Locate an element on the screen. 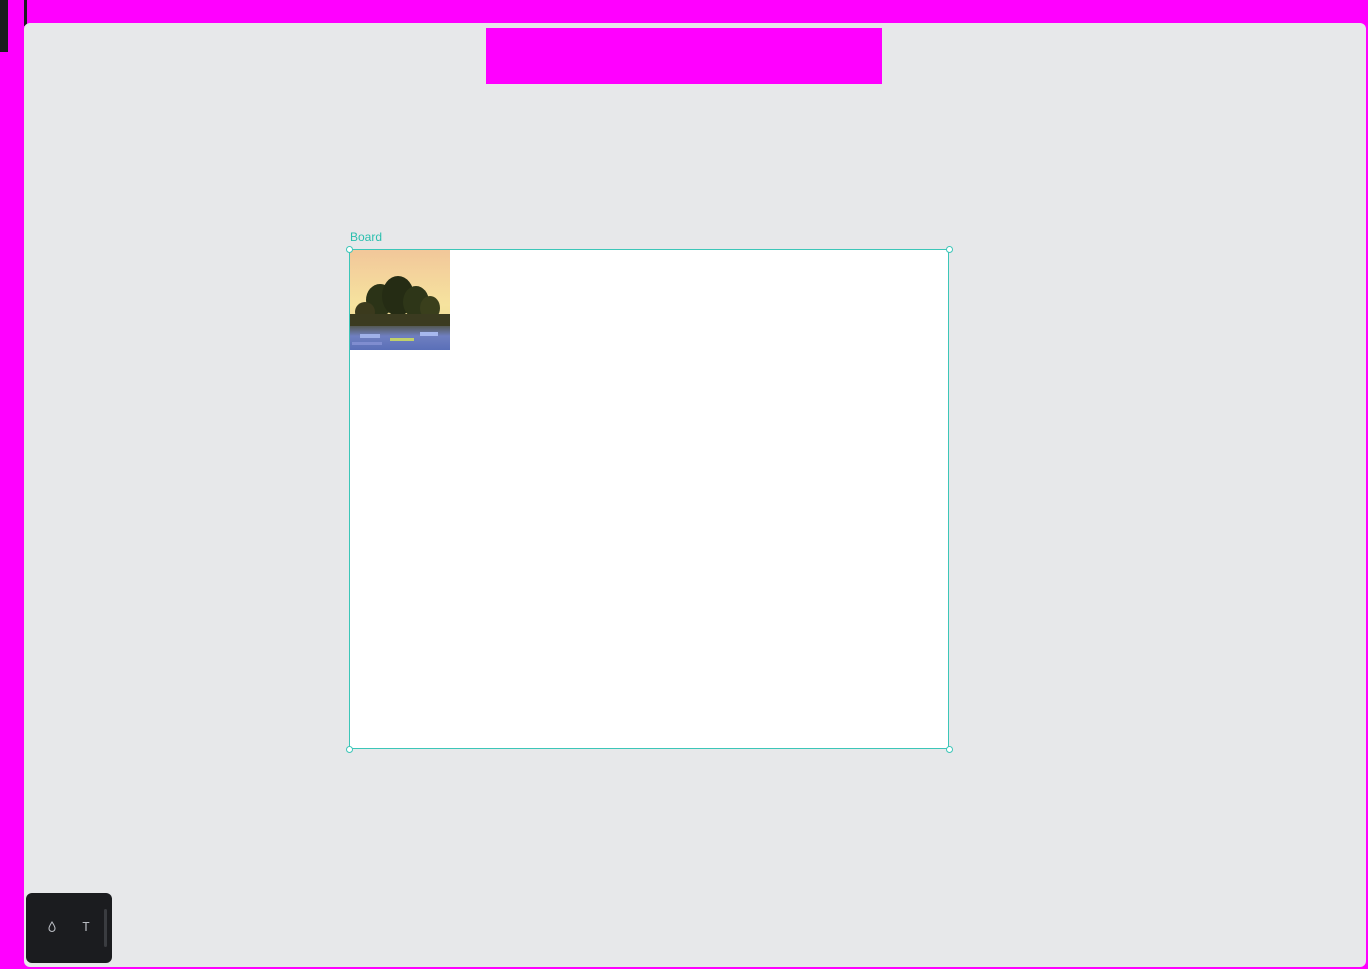  resize-handle-bottom-right is located at coordinates (949, 749).